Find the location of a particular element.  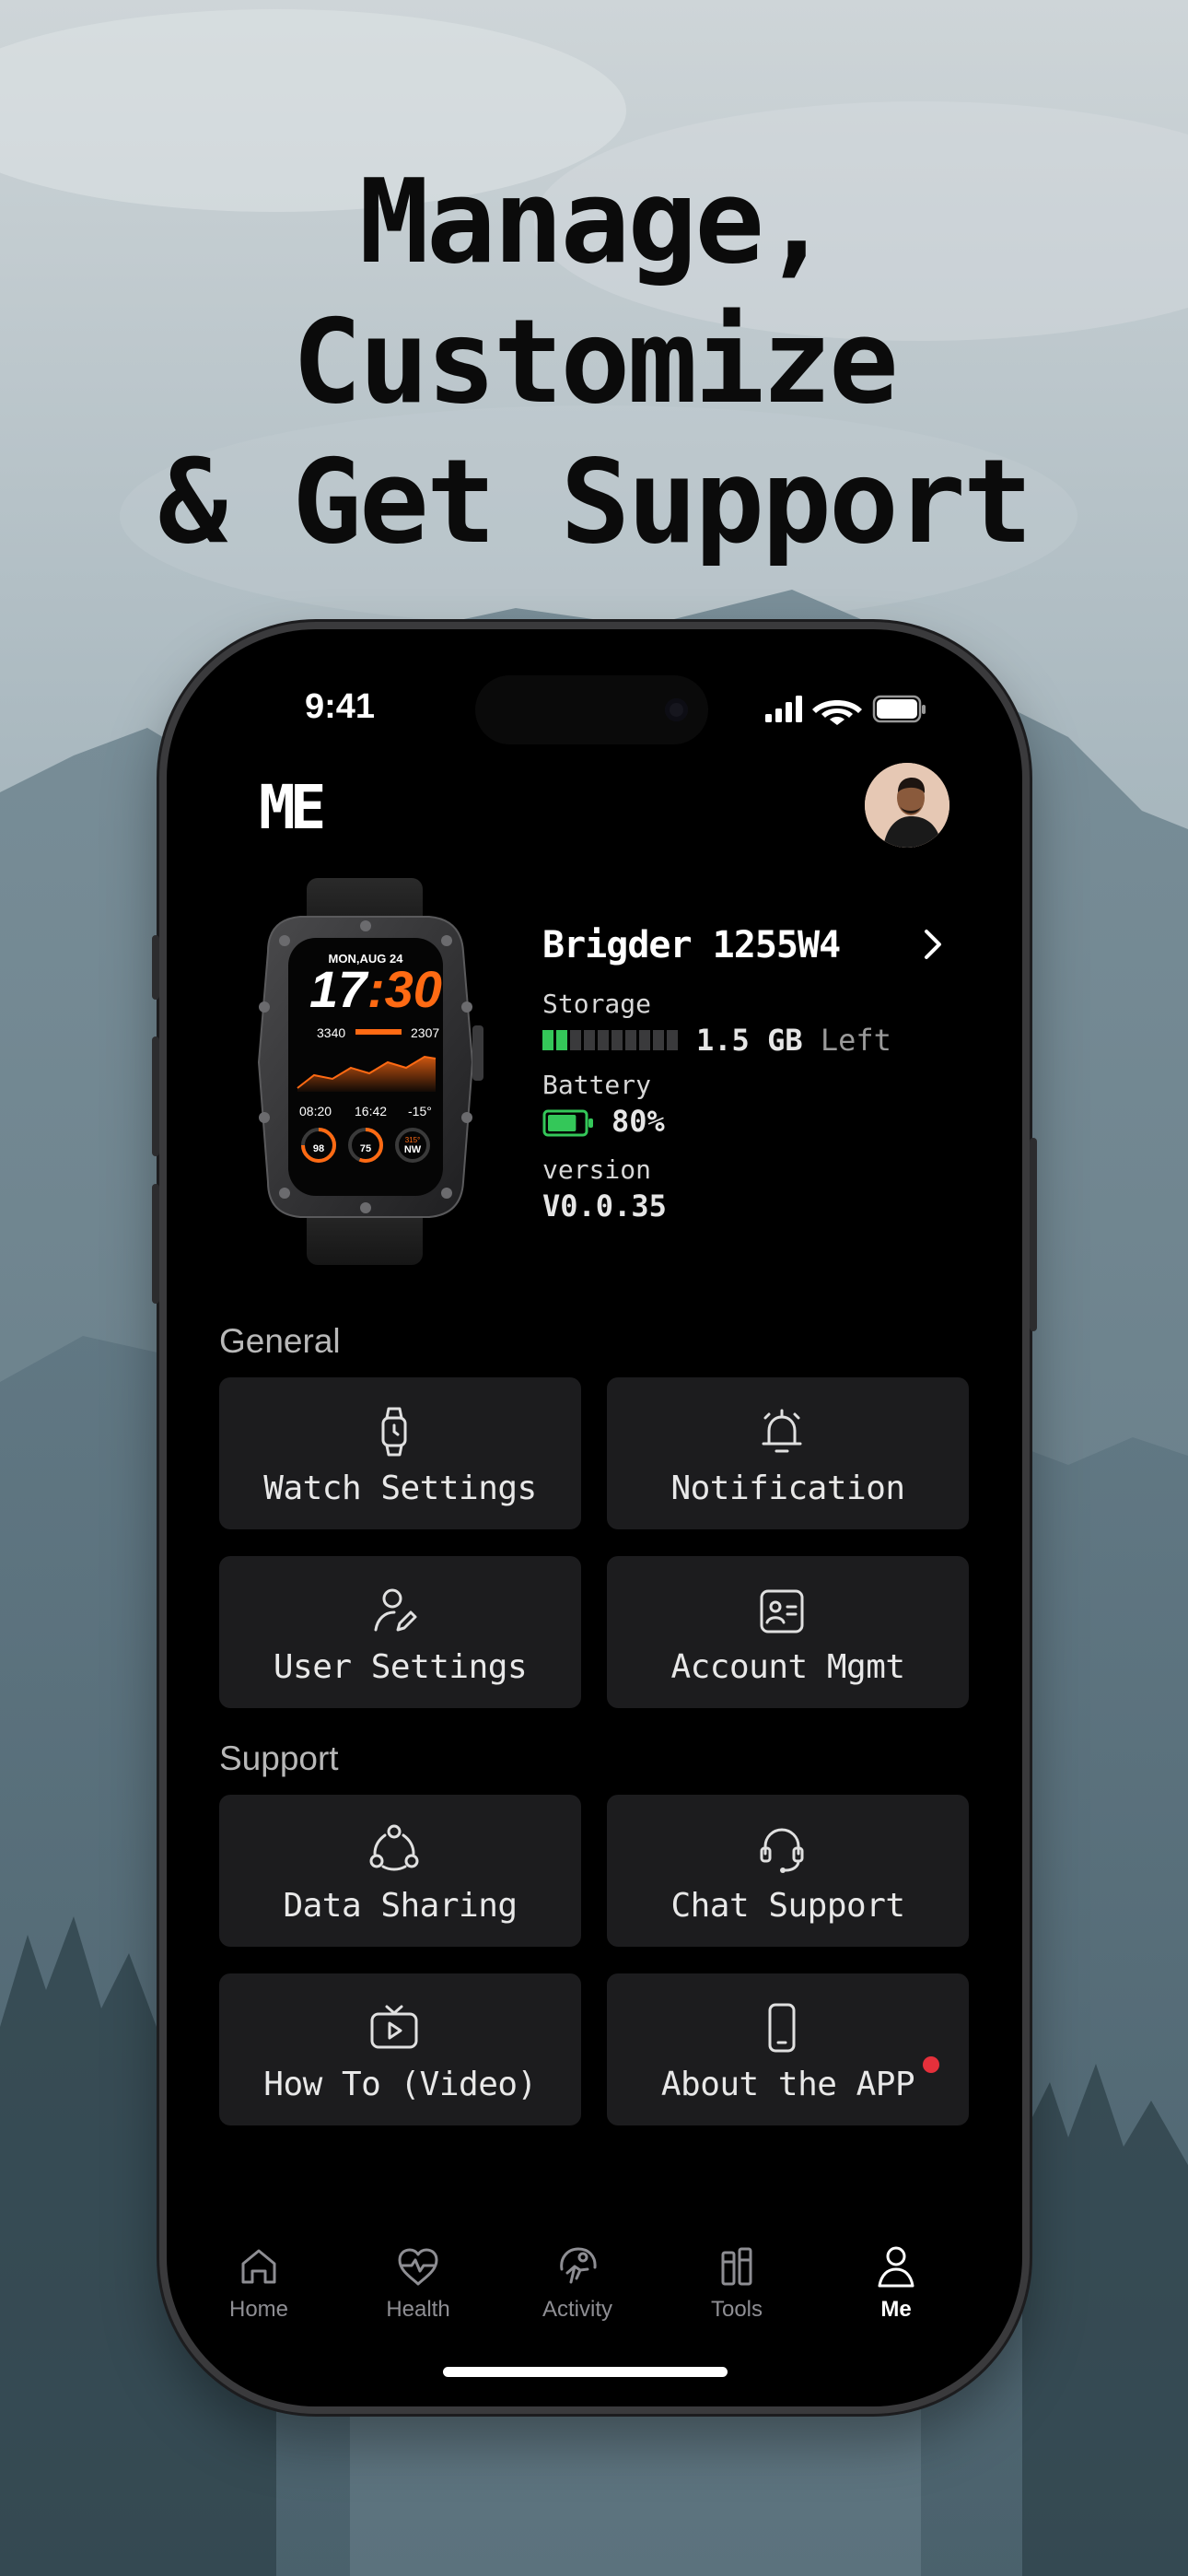

headline-line-2: Customize is located at coordinates (595, 361).